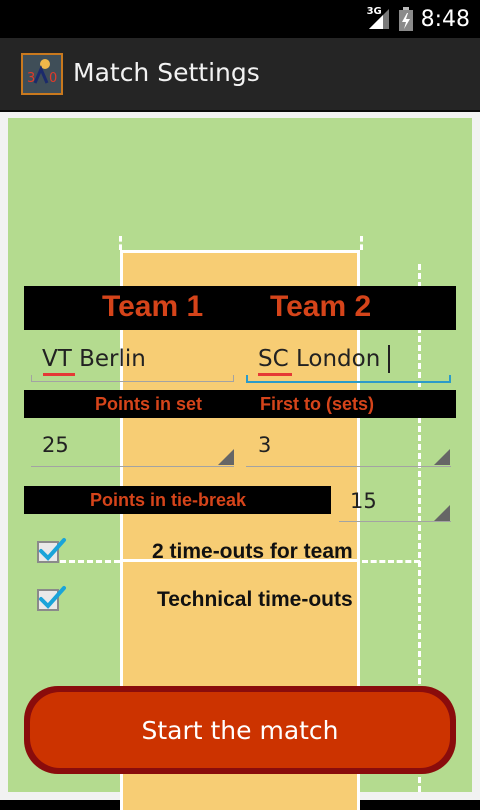 This screenshot has width=480, height=810. Describe the element at coordinates (348, 382) in the screenshot. I see `team2-input-underline` at that location.